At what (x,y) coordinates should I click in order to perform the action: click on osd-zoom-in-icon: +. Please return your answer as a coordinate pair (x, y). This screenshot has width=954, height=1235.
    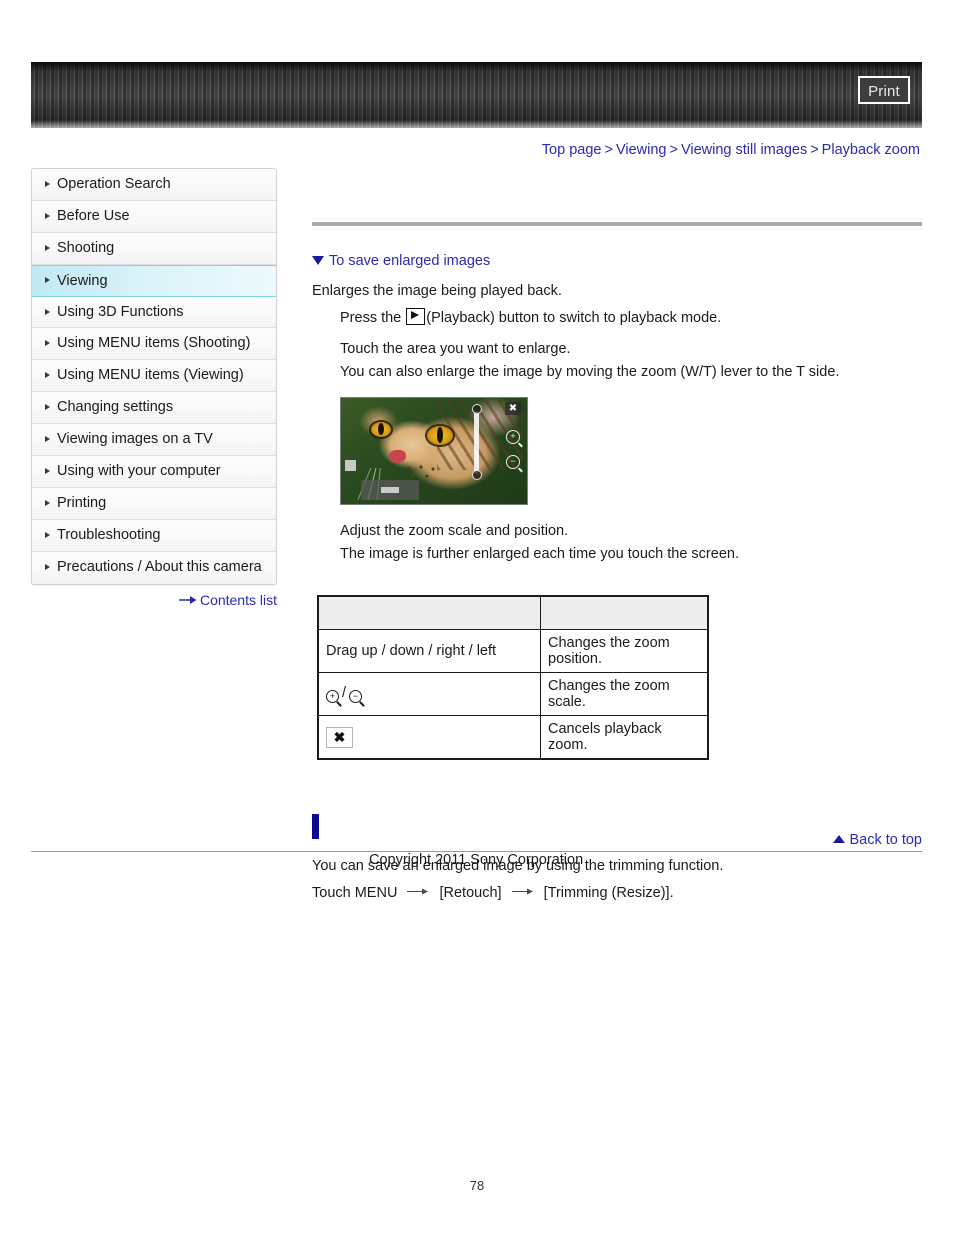
    Looking at the image, I should click on (513, 436).